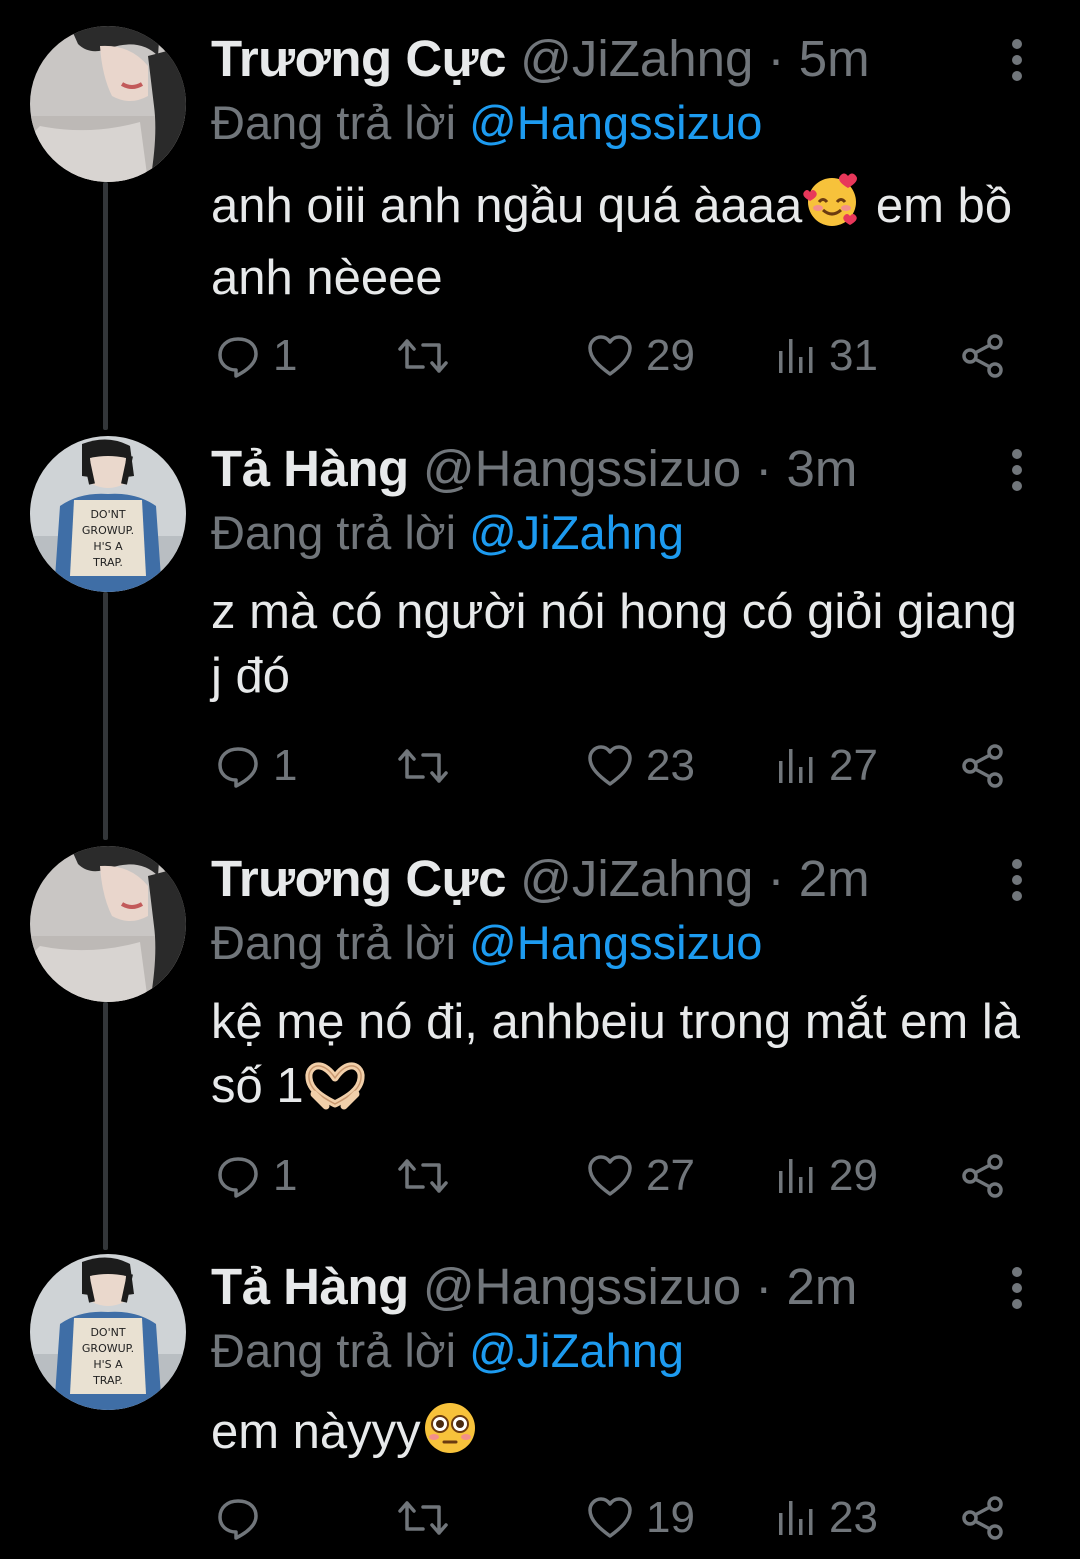 This screenshot has width=1080, height=1559. I want to click on views-button: 27, so click(826, 766).